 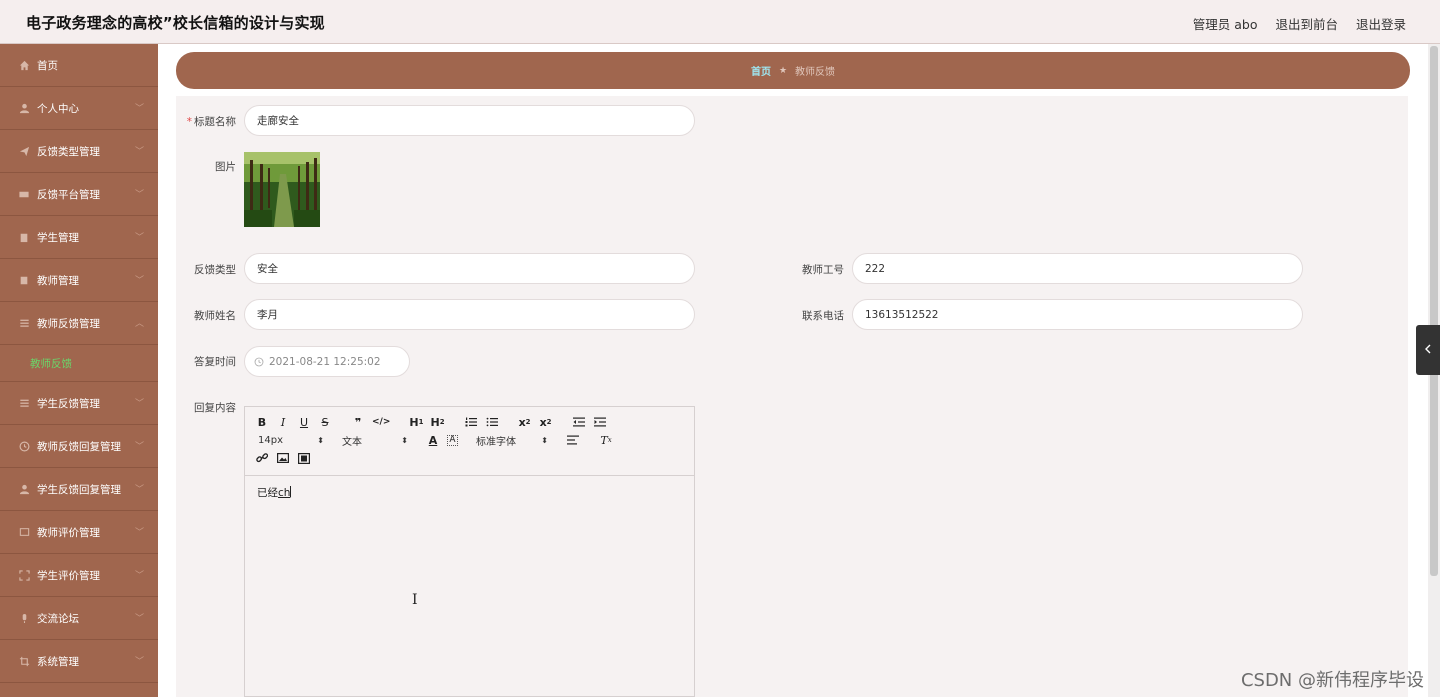 I want to click on phone-label: 联系电话, so click(x=823, y=316).